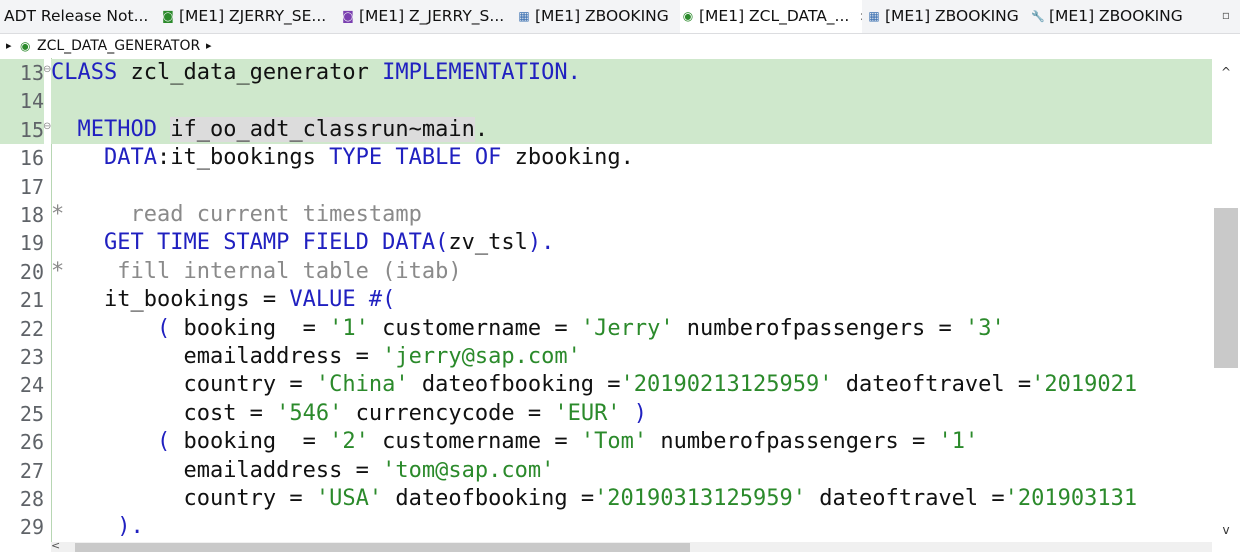  I want to click on code-token: :, so click(163, 158).